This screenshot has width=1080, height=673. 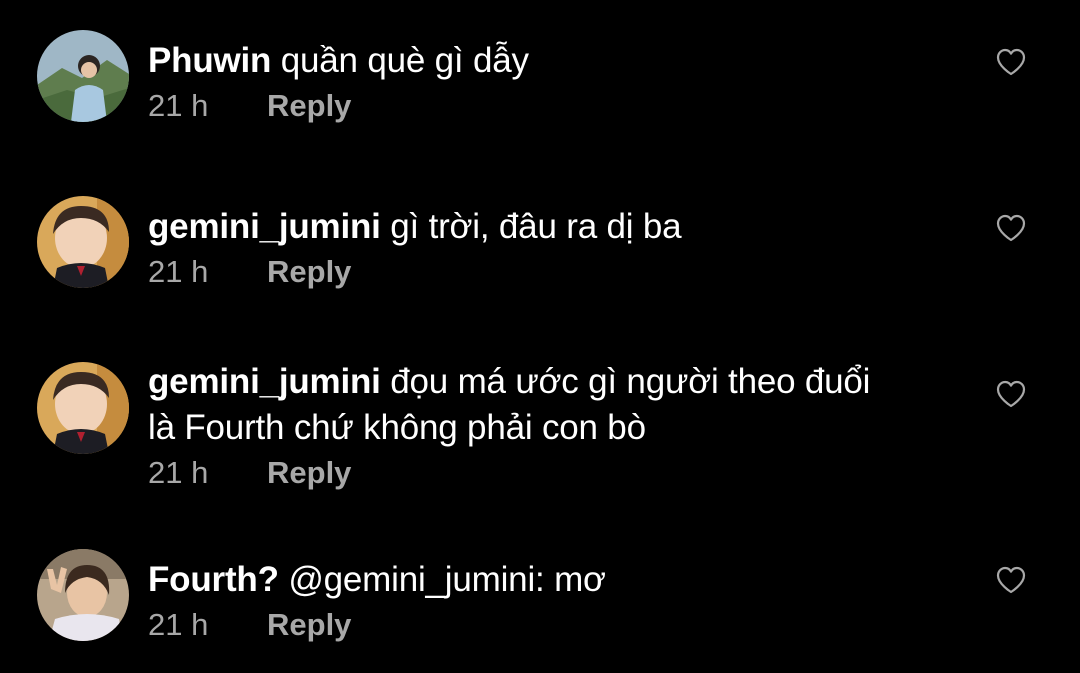 What do you see at coordinates (548, 61) in the screenshot?
I see `comment-text-line: Phuwin quần què gì dẫy` at bounding box center [548, 61].